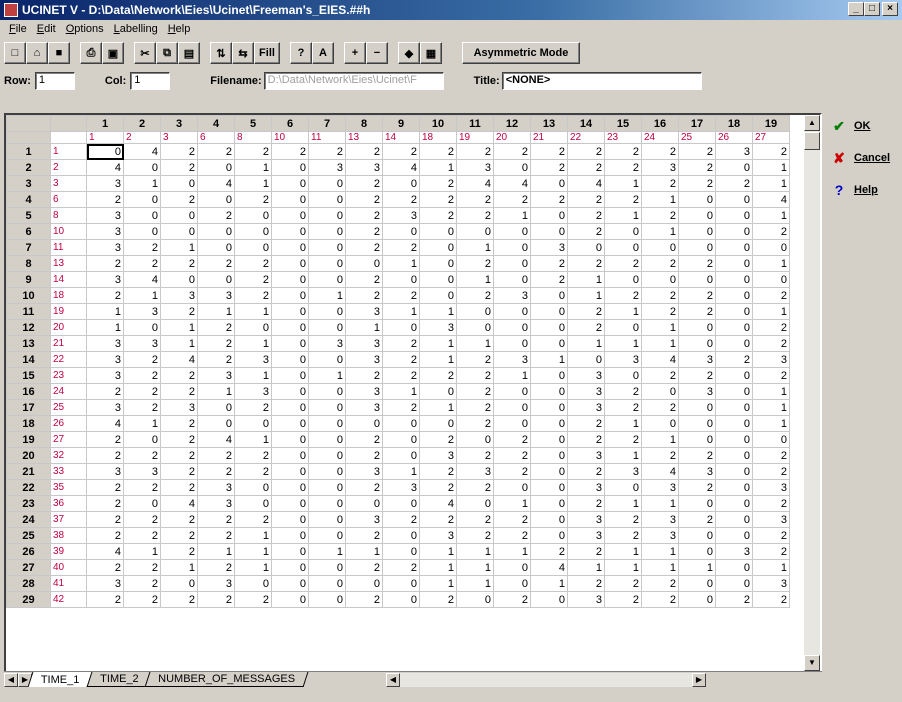  Describe the element at coordinates (28, 359) in the screenshot. I see `row-header: 14` at that location.